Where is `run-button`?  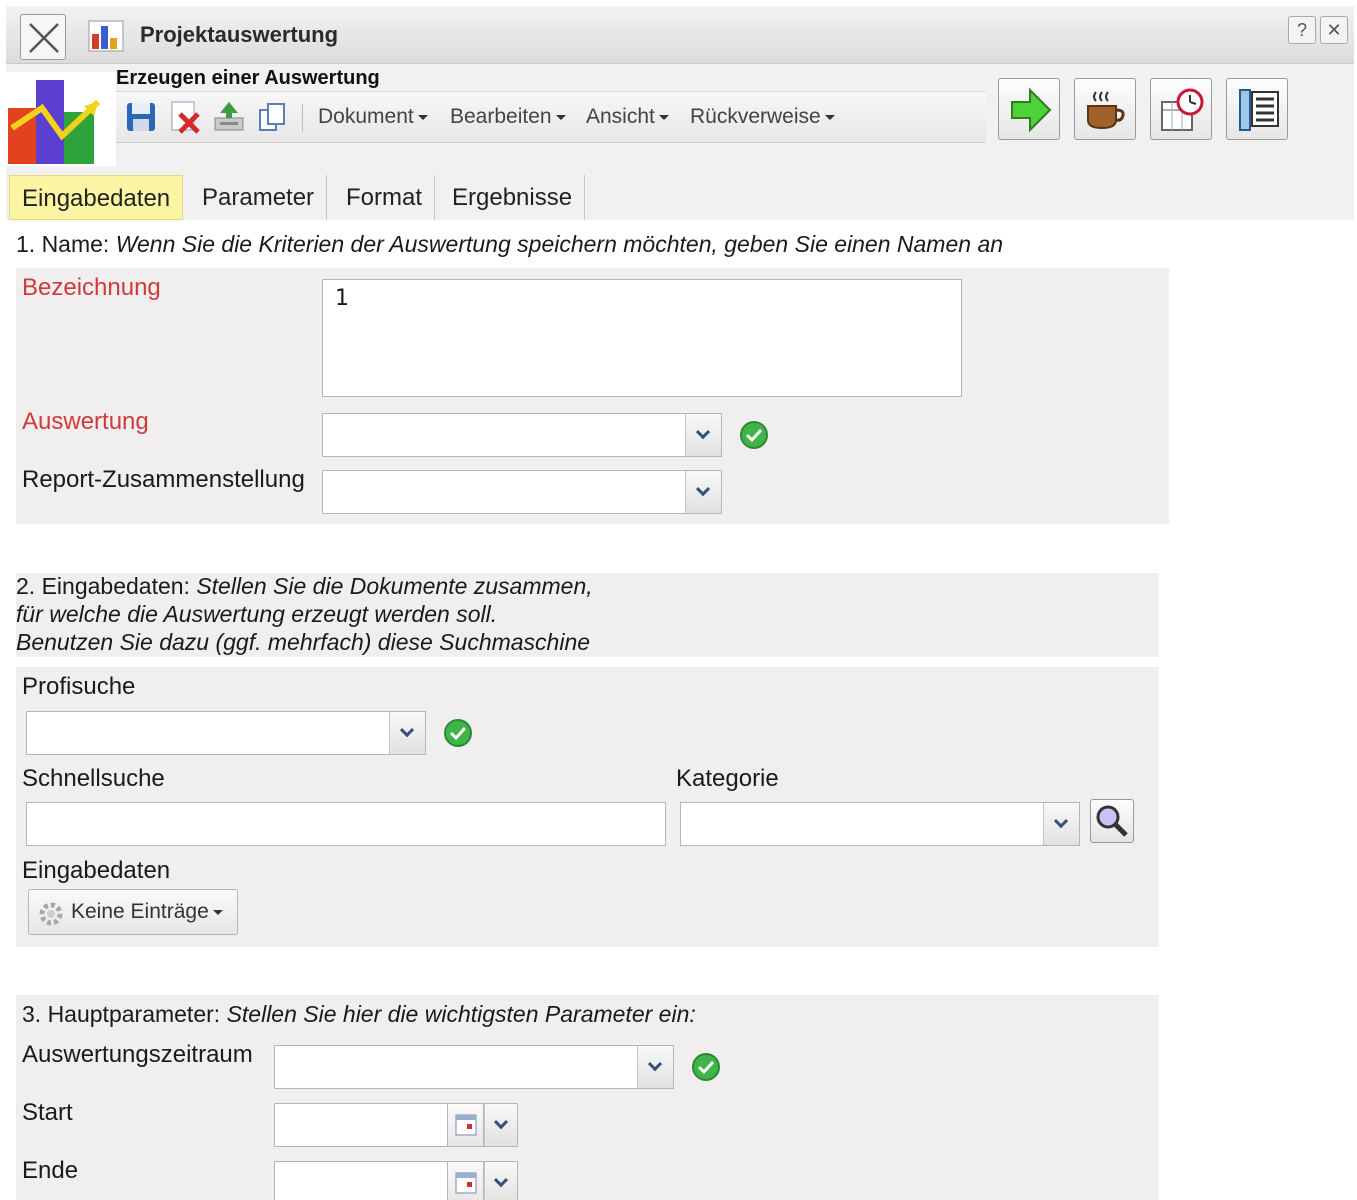 run-button is located at coordinates (1029, 109).